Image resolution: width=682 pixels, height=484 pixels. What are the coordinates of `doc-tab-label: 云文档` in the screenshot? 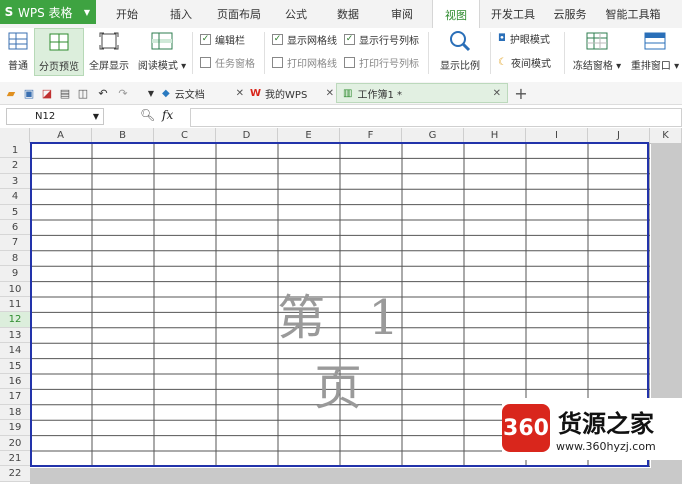 It's located at (189, 95).